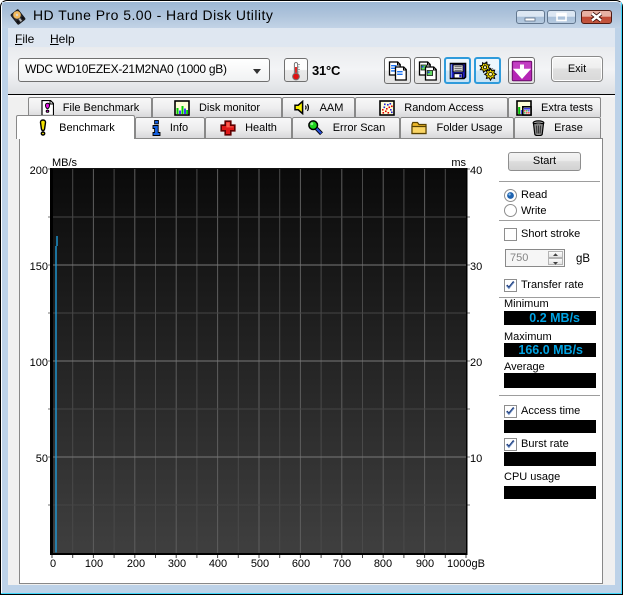 Image resolution: width=623 pixels, height=595 pixels. I want to click on svg-text: 600, so click(301, 564).